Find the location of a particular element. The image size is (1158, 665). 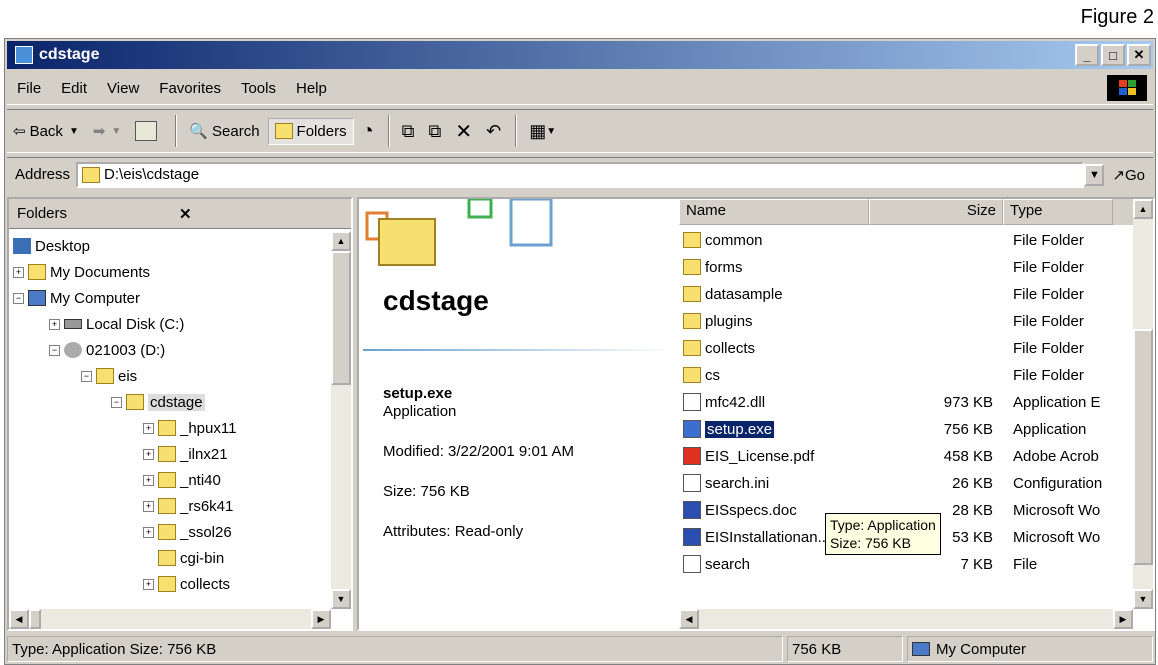

tree-item-cd-drive: − 021003 (D:) is located at coordinates (107, 350).